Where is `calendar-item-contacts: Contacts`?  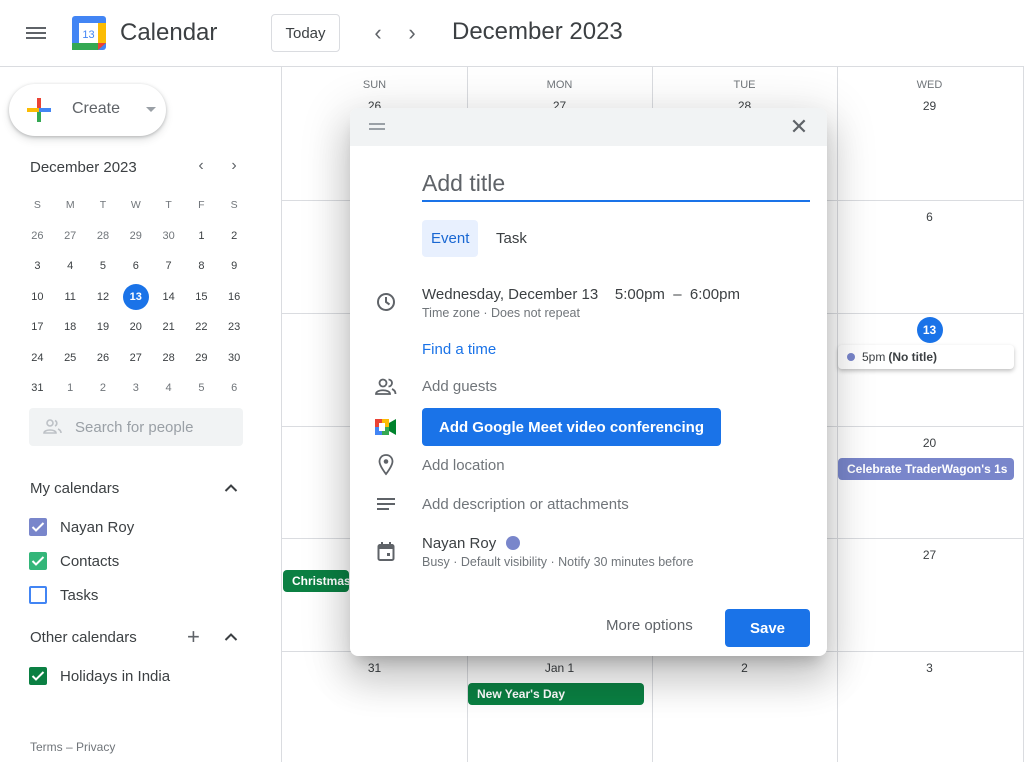 calendar-item-contacts: Contacts is located at coordinates (74, 561).